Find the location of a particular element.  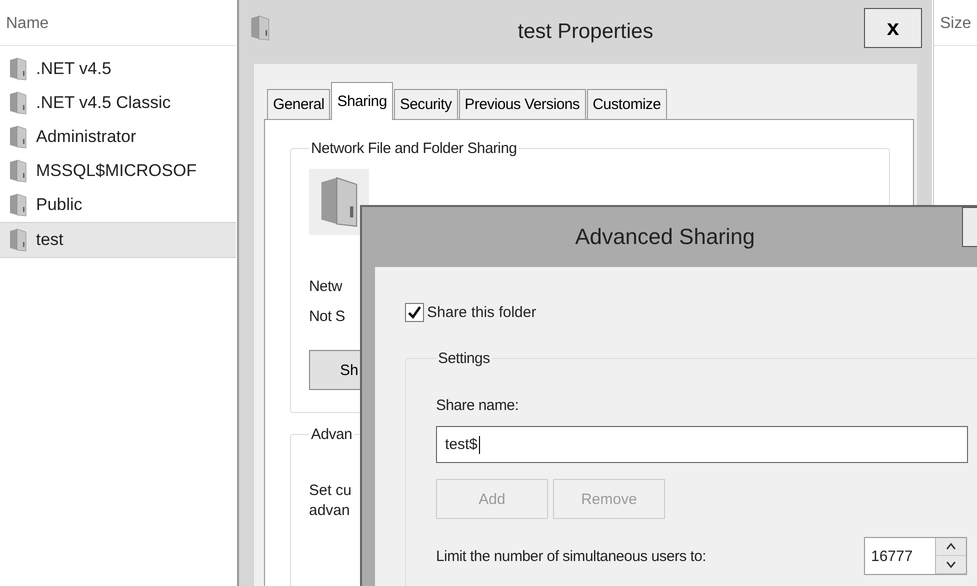

close-button: x is located at coordinates (893, 28).